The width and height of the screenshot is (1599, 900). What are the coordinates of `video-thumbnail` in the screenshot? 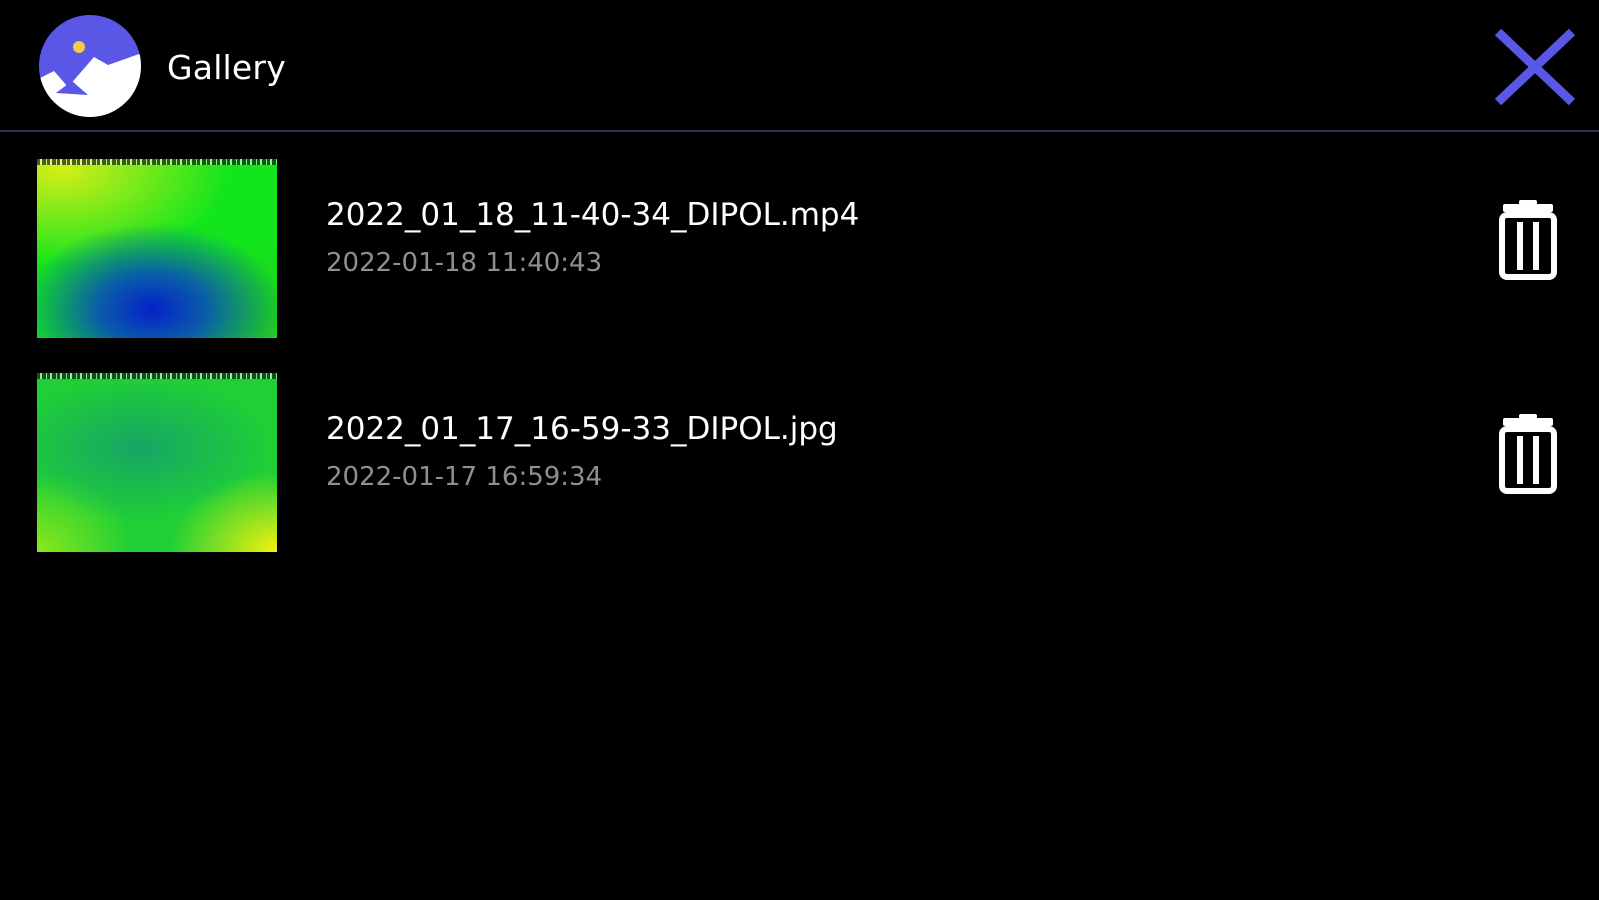 It's located at (157, 248).